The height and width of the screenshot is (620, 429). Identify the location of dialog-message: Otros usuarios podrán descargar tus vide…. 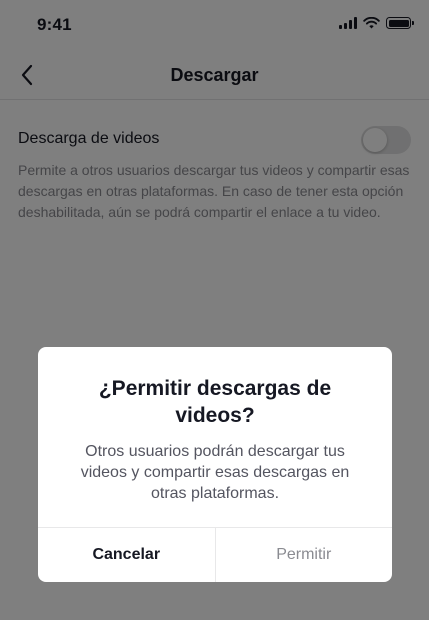
(215, 472).